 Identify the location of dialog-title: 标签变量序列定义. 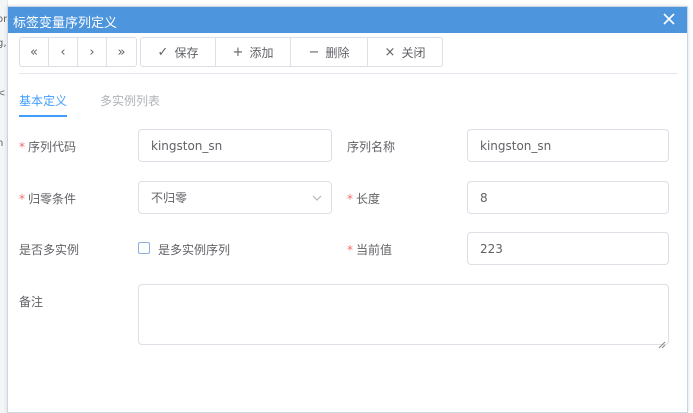
(65, 23).